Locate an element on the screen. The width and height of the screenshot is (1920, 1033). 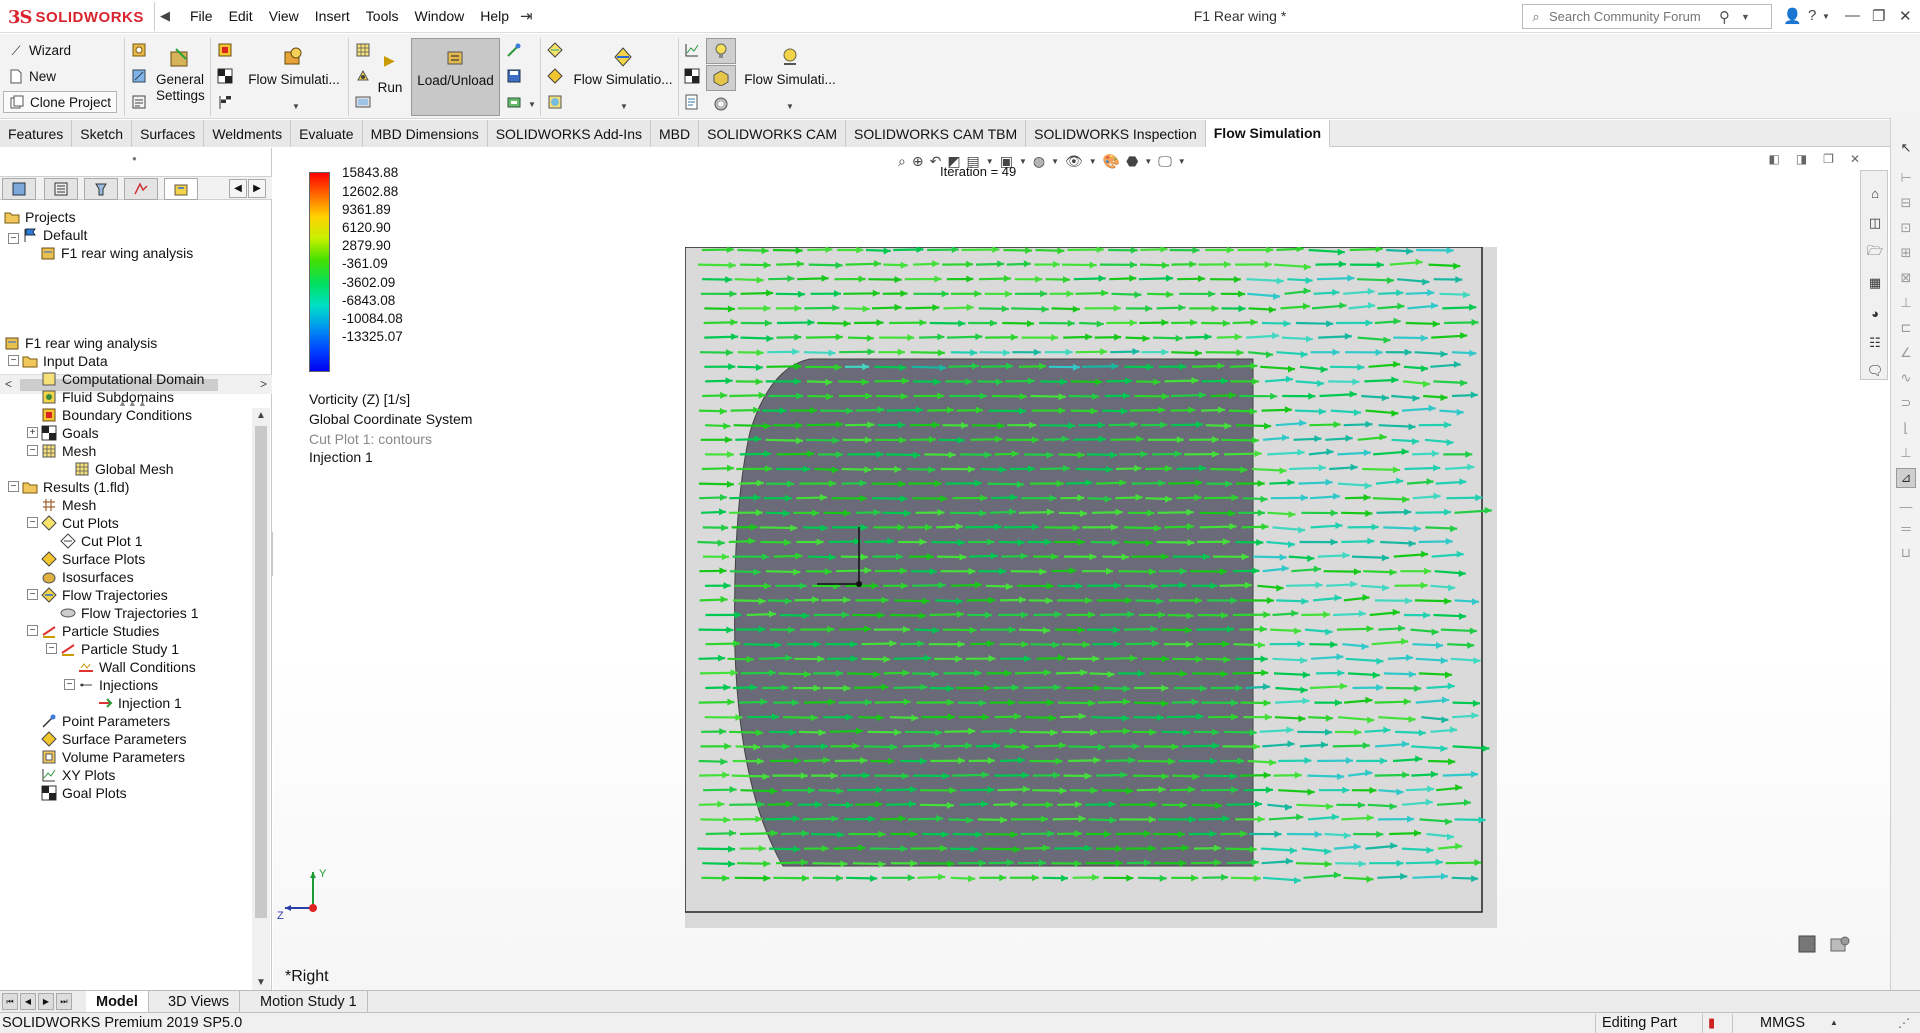
zoom-to-fit-icon: ⌕ is located at coordinates (902, 161).